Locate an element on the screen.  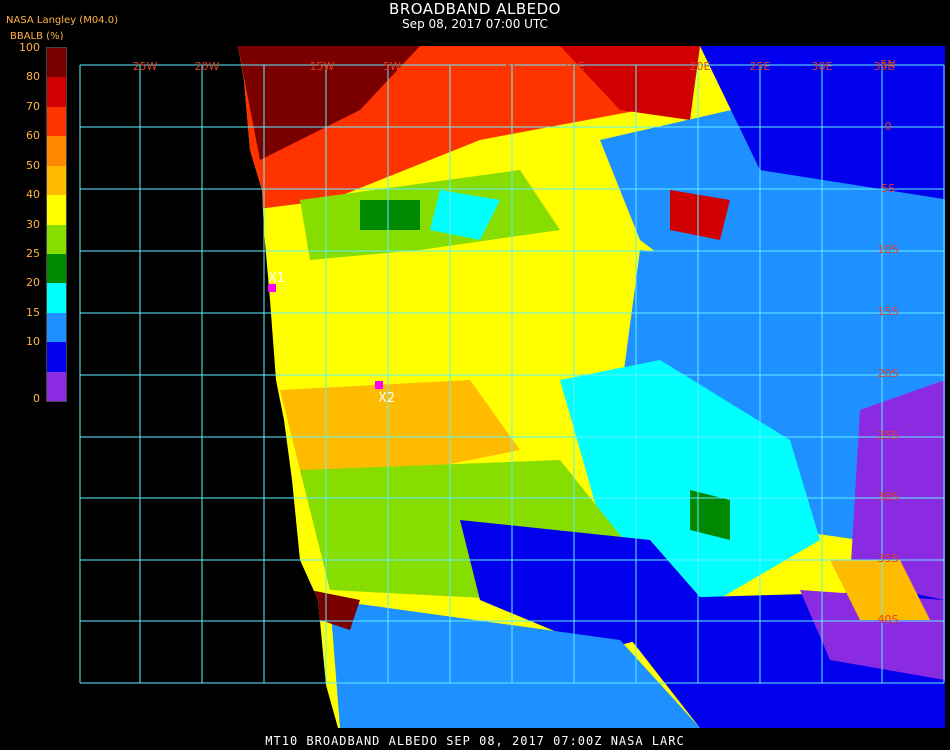
site-marker-label: X2 is located at coordinates (386, 398).